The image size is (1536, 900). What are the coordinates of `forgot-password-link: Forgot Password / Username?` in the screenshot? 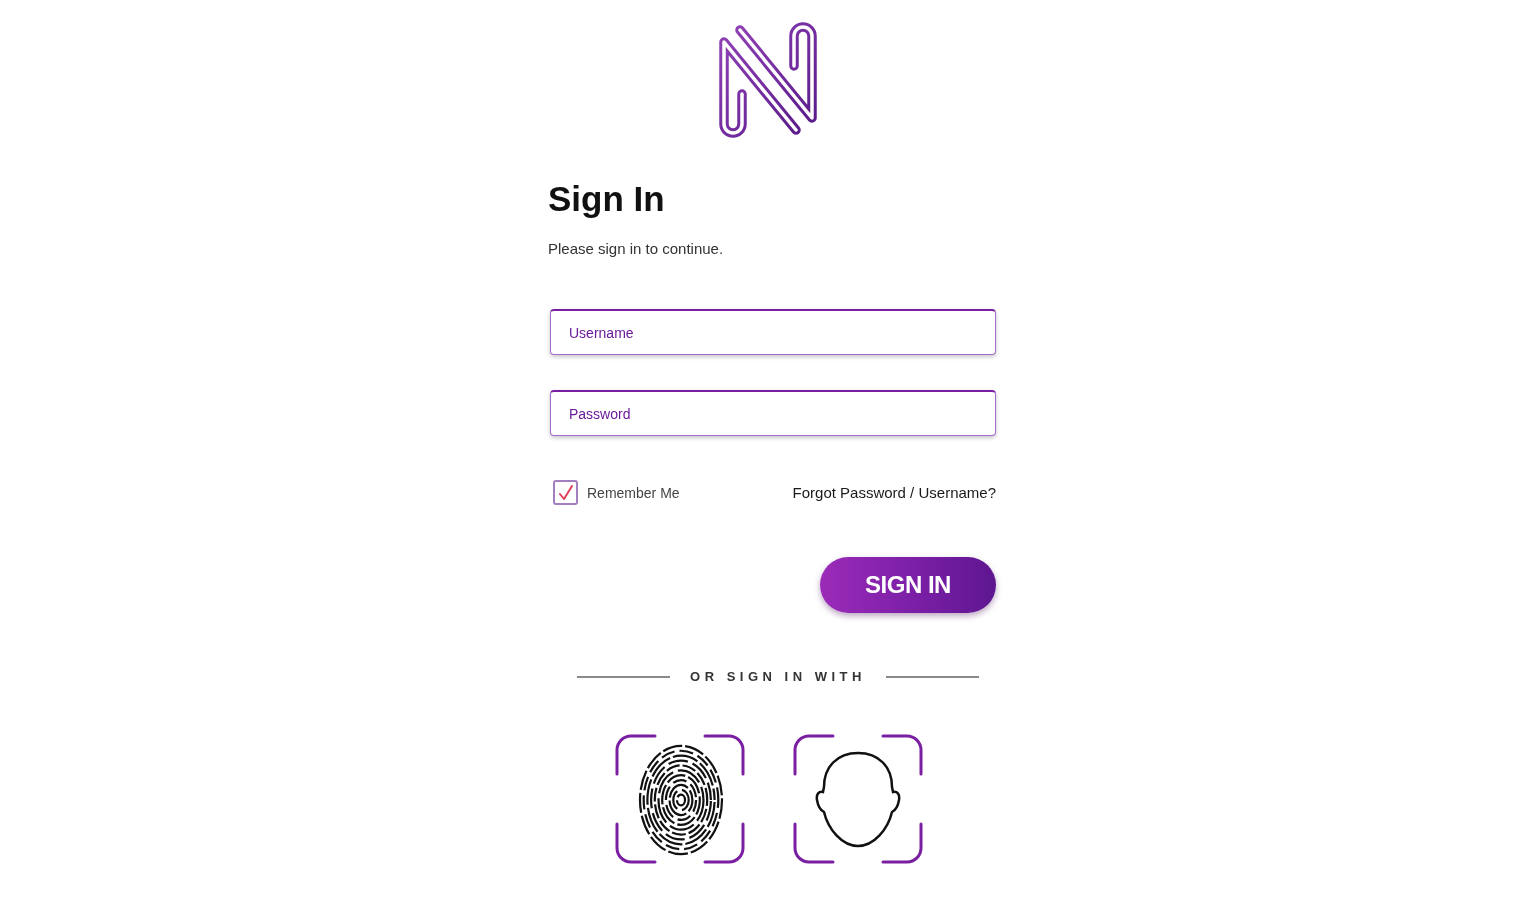 It's located at (894, 492).